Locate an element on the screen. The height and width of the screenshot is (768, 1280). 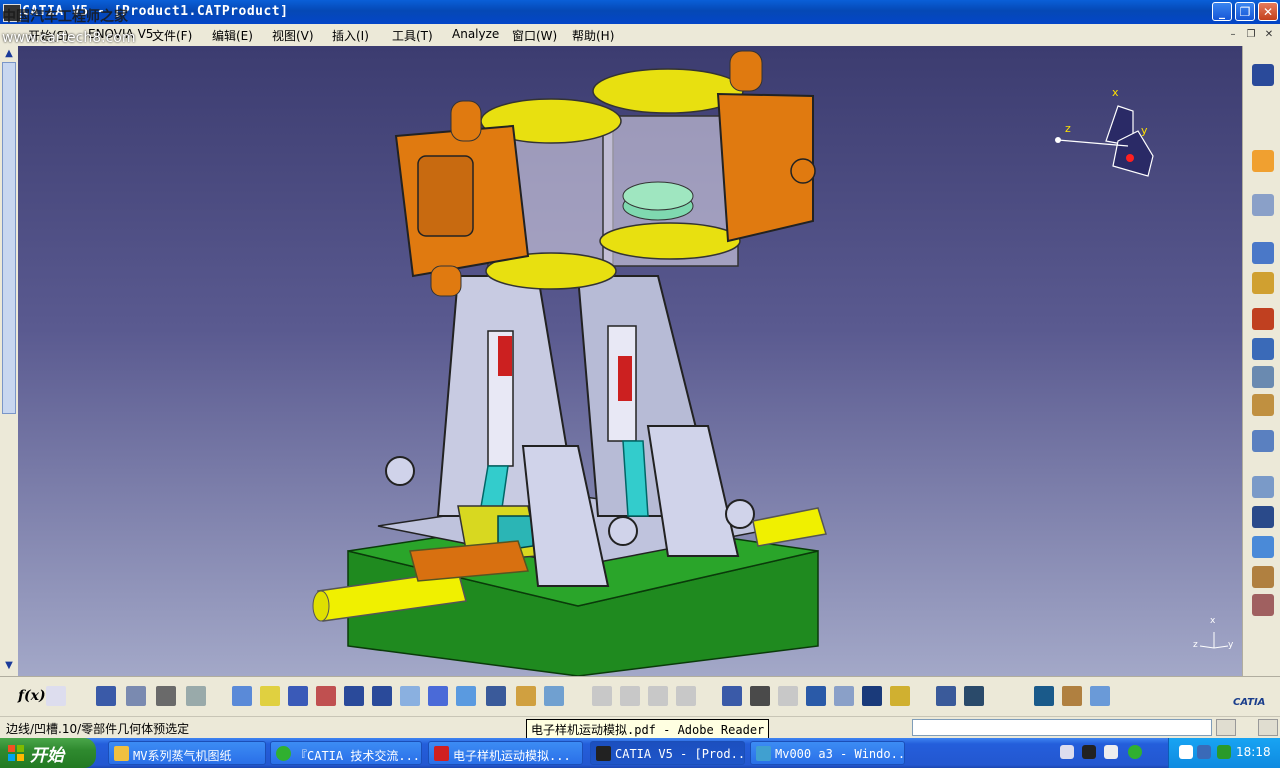
fix-component-icon is located at coordinates (1263, 319).